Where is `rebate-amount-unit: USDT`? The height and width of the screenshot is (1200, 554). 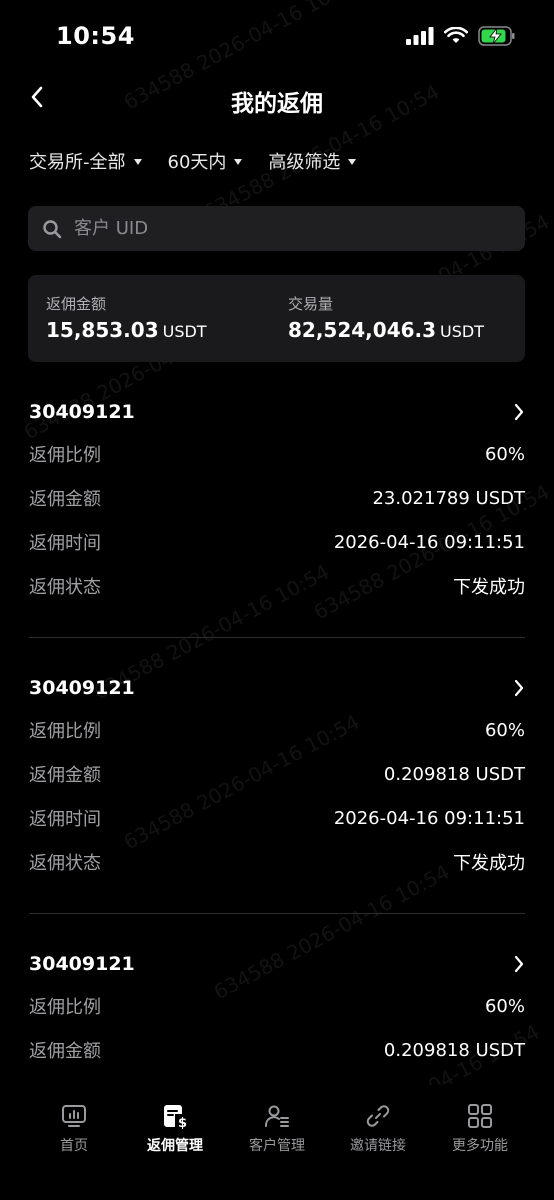 rebate-amount-unit: USDT is located at coordinates (184, 331).